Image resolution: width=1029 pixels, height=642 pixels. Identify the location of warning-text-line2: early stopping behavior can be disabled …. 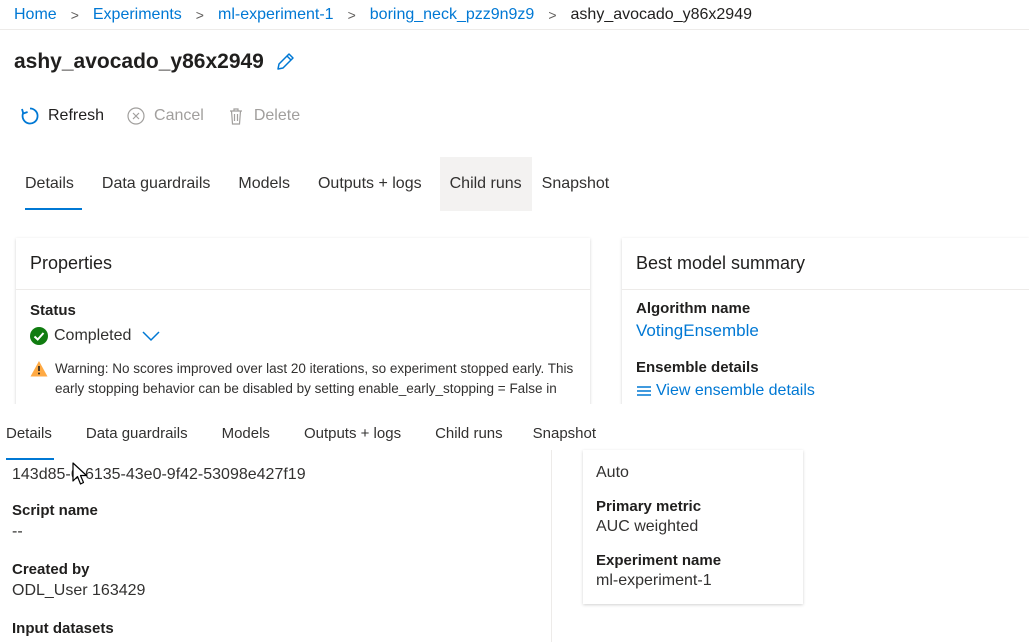
(306, 388).